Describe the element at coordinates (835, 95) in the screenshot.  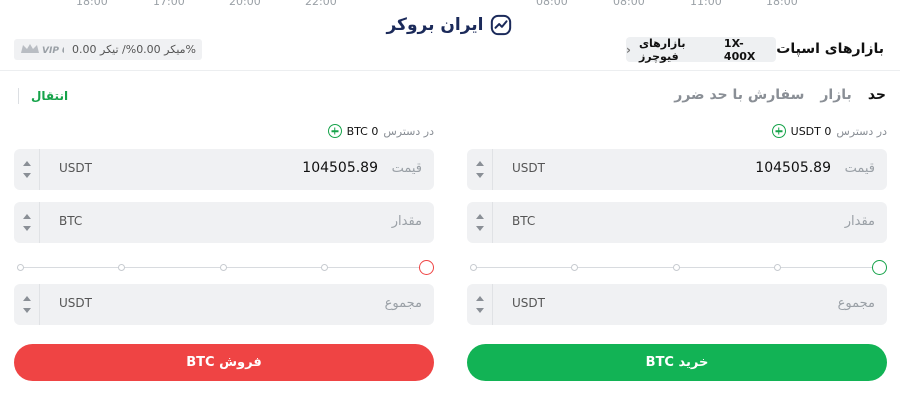
I see `tab-market: بازار` at that location.